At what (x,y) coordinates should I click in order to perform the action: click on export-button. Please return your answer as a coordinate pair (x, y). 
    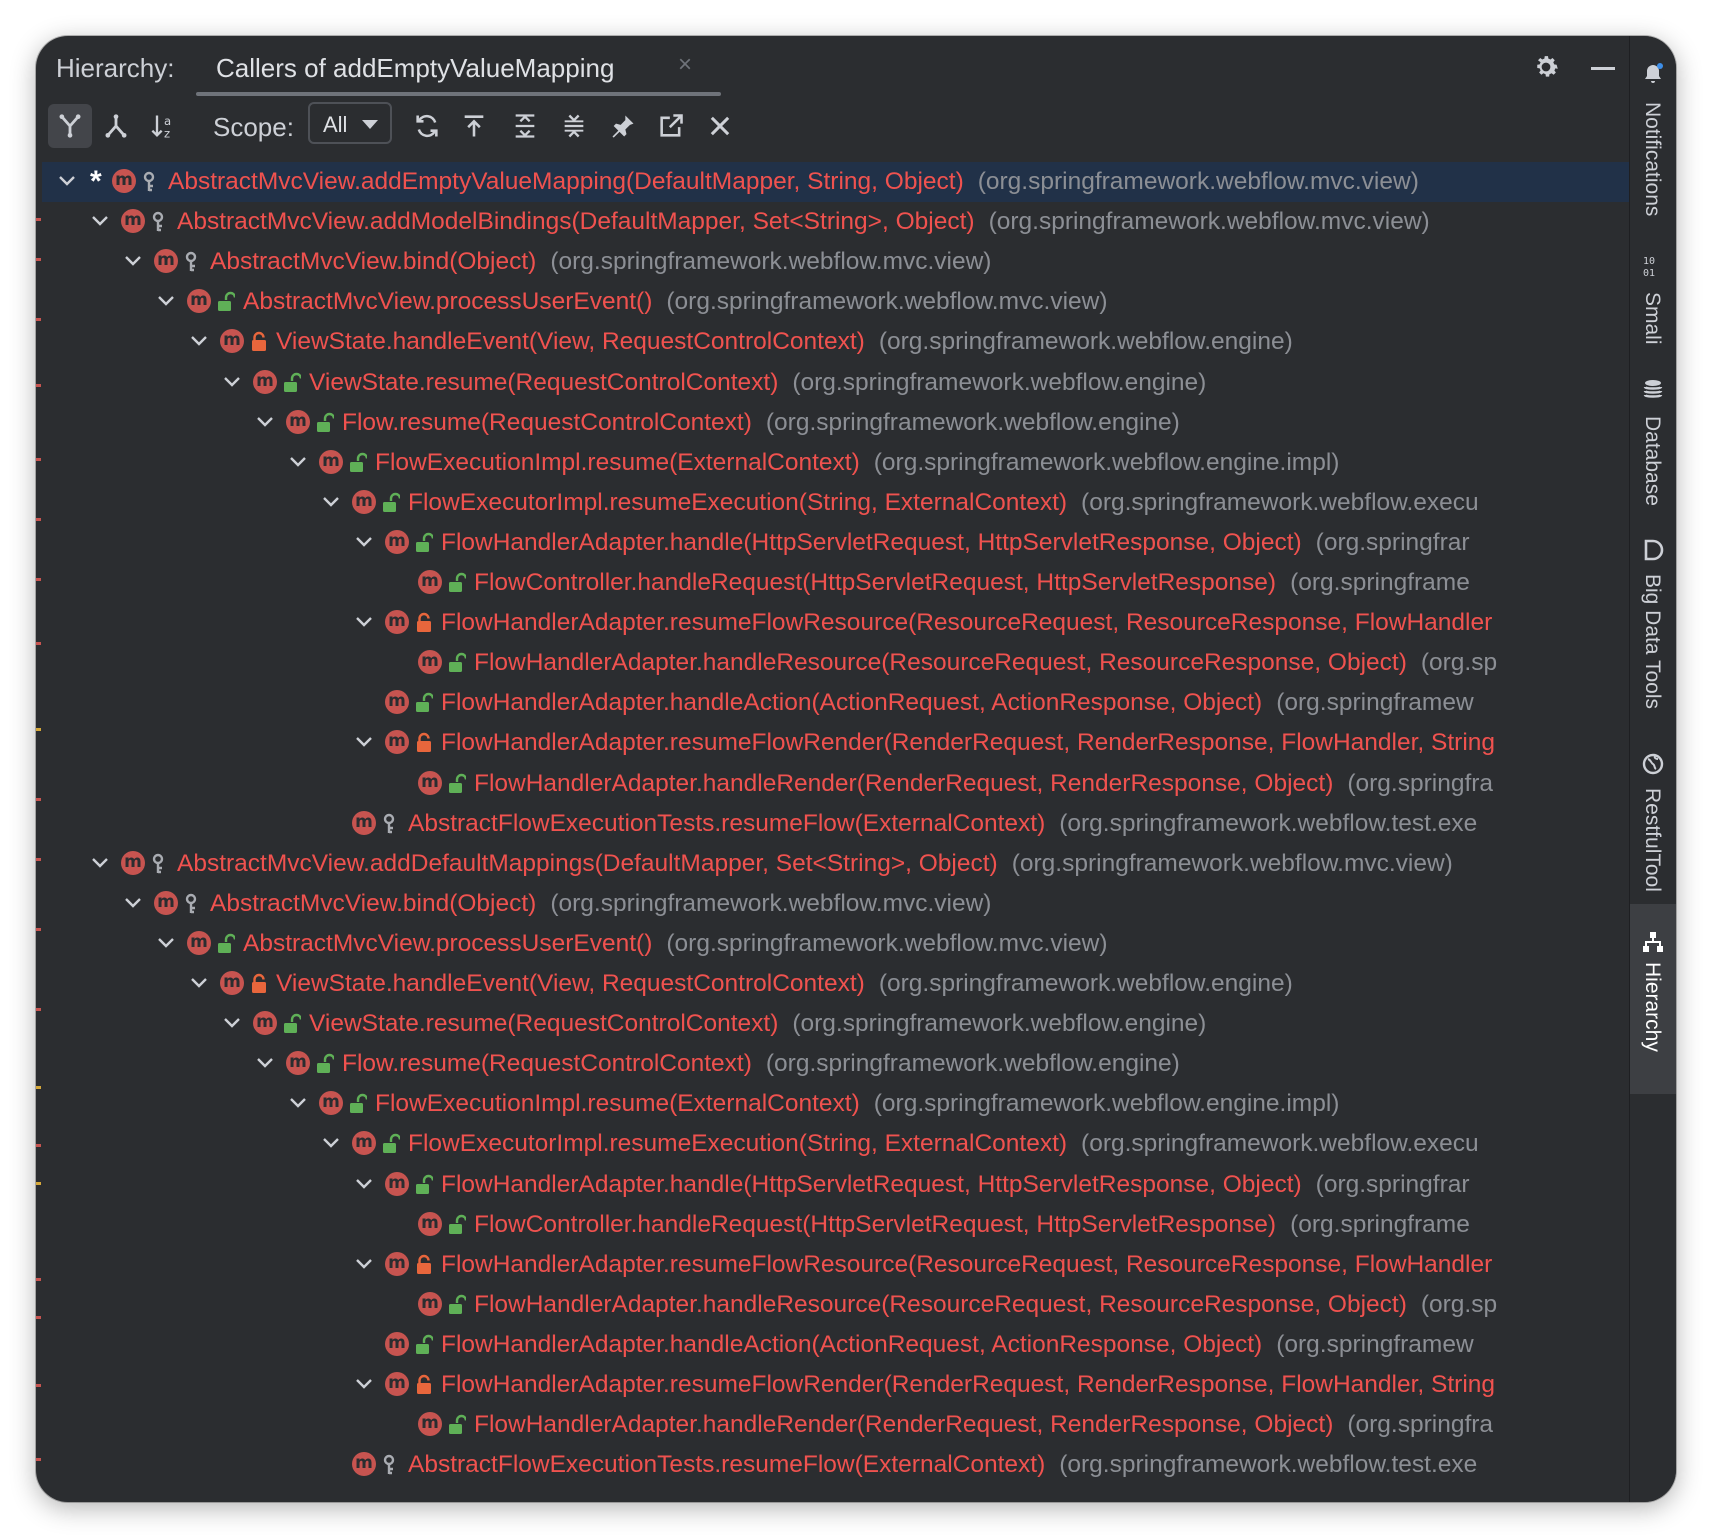
    Looking at the image, I should click on (671, 126).